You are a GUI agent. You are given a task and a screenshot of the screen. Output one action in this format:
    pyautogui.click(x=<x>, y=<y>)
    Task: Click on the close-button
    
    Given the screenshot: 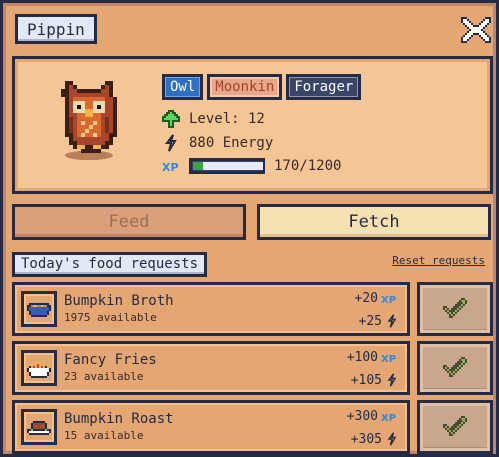 What is the action you would take?
    pyautogui.click(x=476, y=30)
    